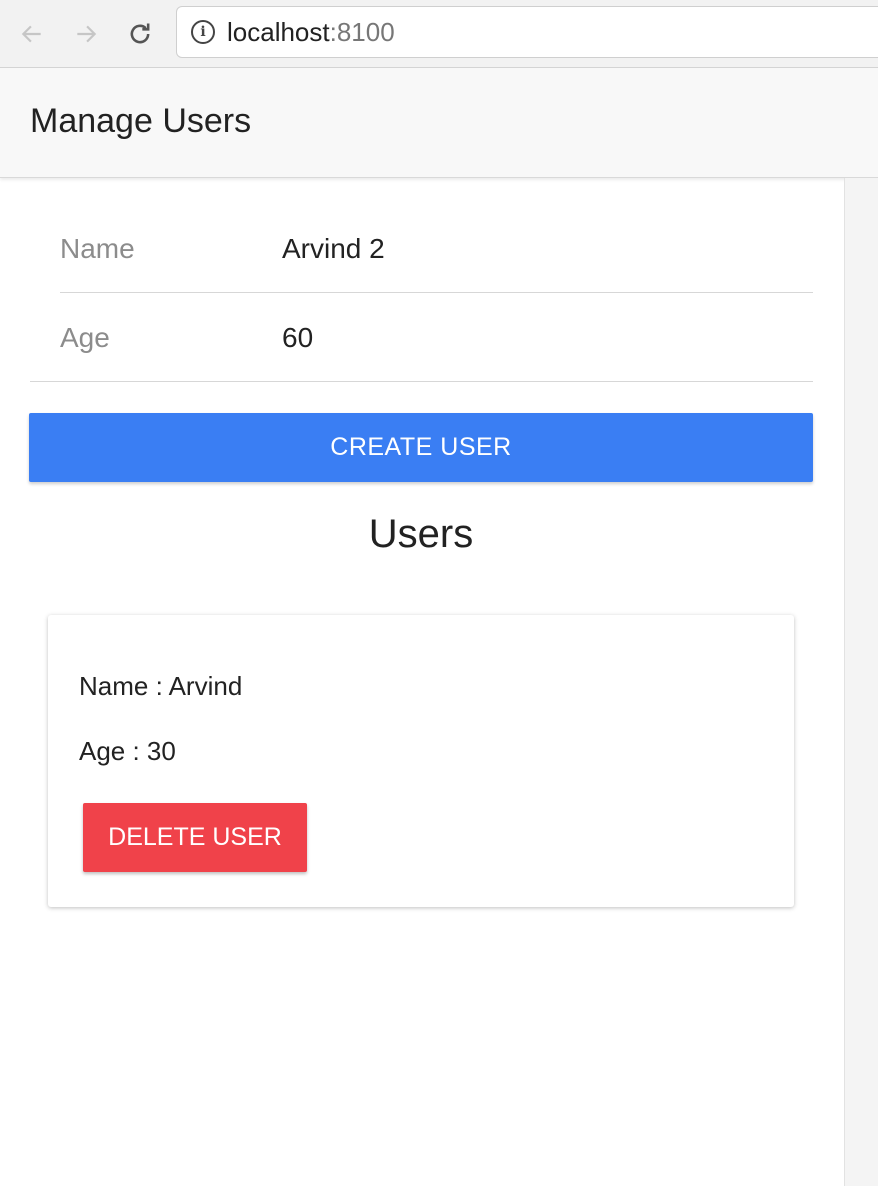 The image size is (878, 1186). I want to click on create-user-button: CREATE USER, so click(421, 447).